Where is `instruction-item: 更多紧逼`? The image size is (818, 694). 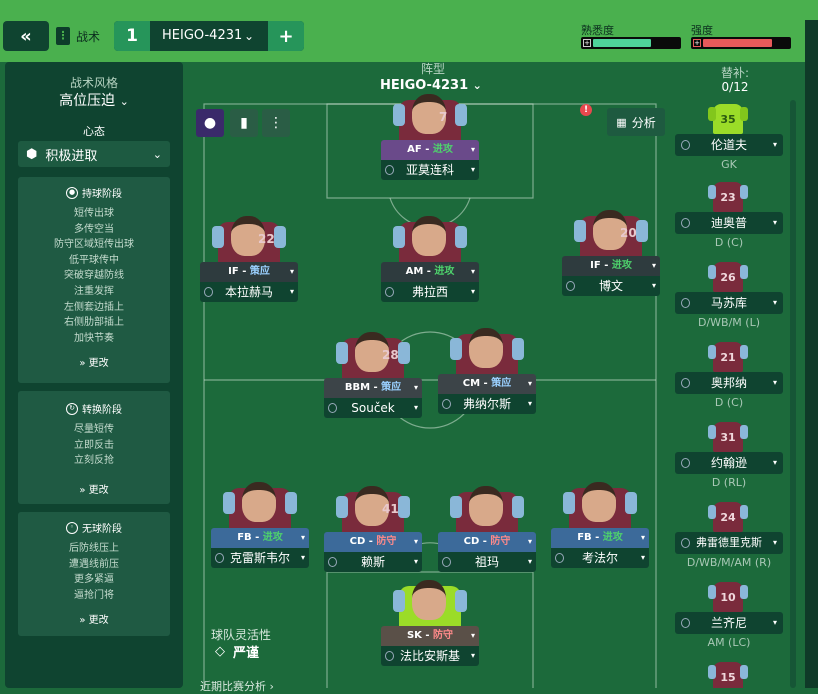 instruction-item: 更多紧逼 is located at coordinates (94, 580).